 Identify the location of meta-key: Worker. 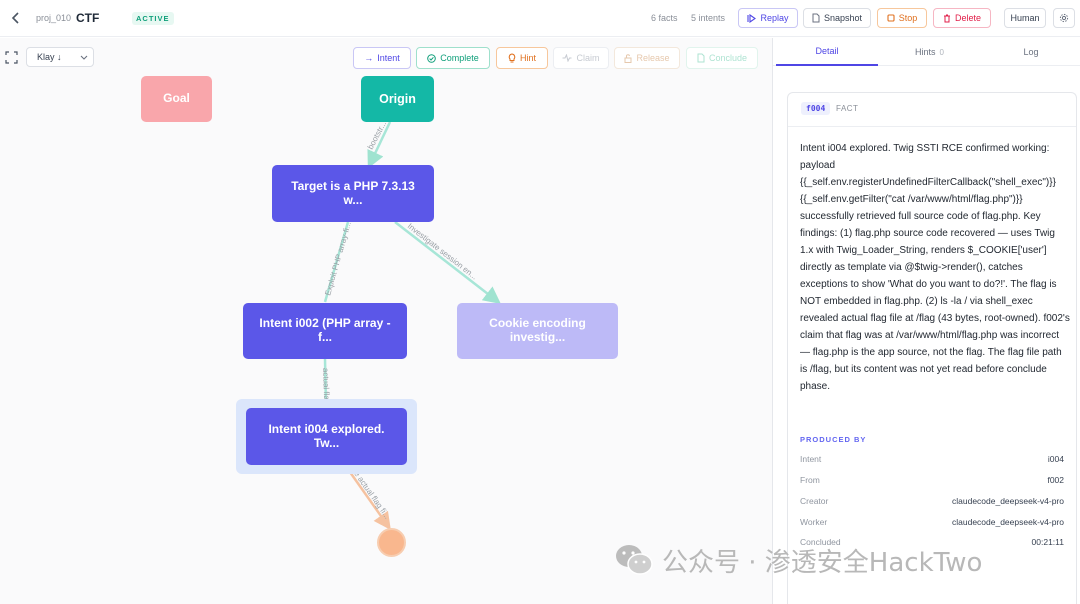
(814, 522).